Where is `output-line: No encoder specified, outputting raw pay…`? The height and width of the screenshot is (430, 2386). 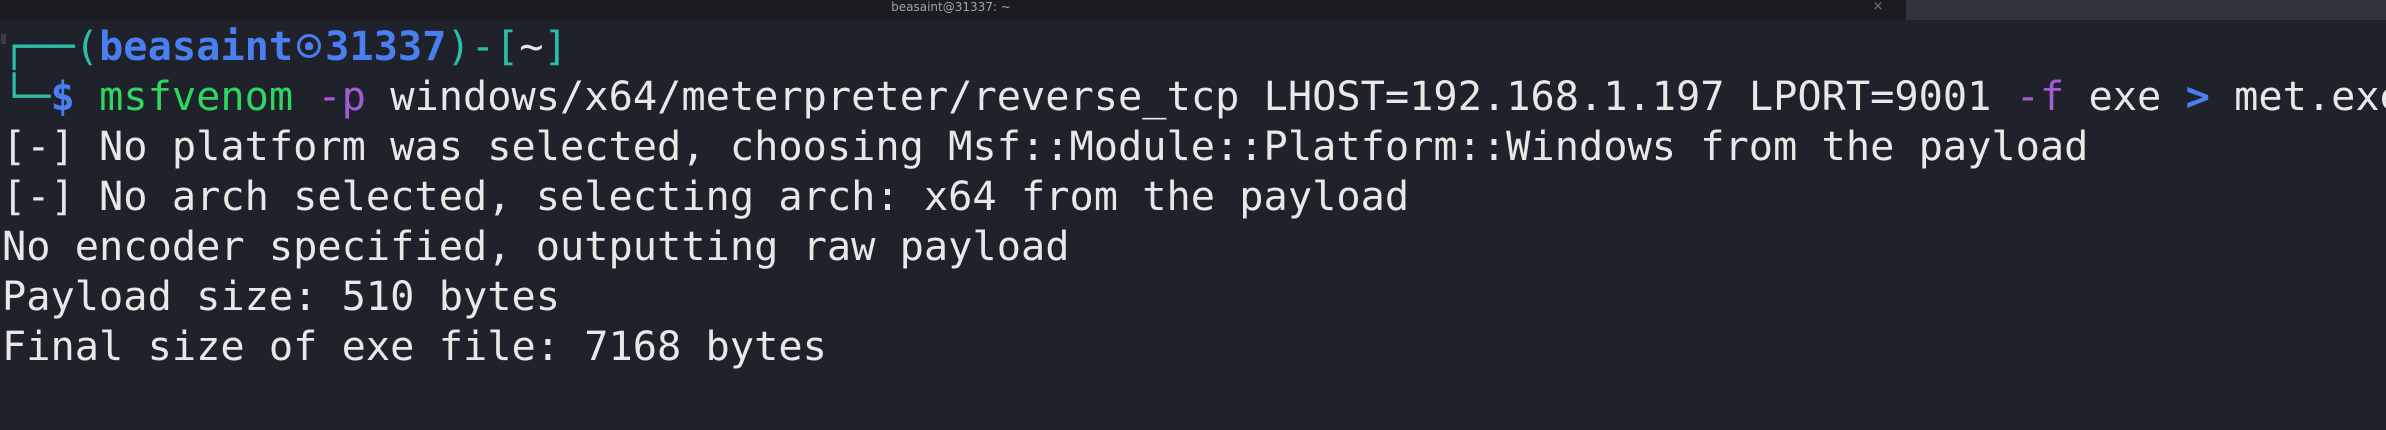
output-line: No encoder specified, outputting raw pay… is located at coordinates (536, 246).